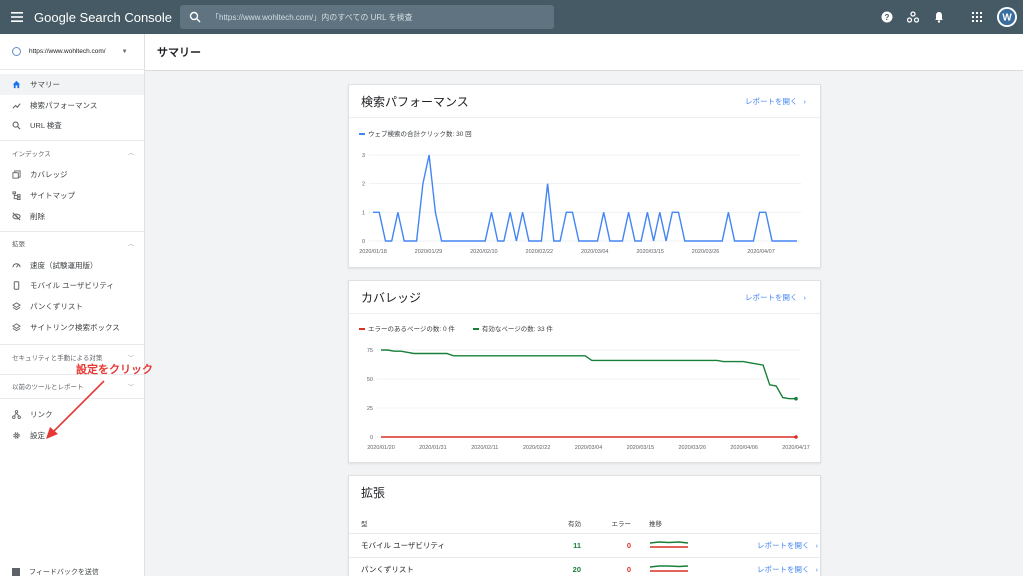 The image size is (1023, 576). Describe the element at coordinates (370, 380) in the screenshot. I see `y-tick-label: 50` at that location.